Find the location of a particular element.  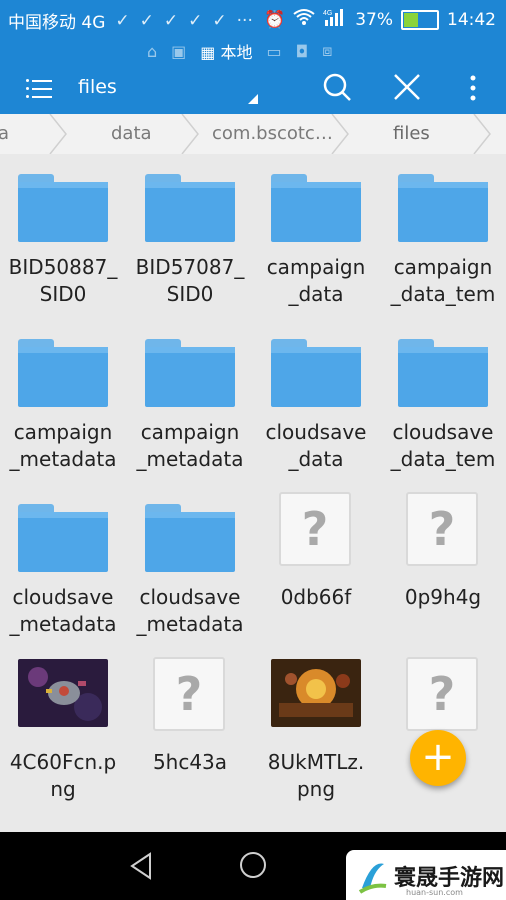

toolbar: files is located at coordinates (253, 88).